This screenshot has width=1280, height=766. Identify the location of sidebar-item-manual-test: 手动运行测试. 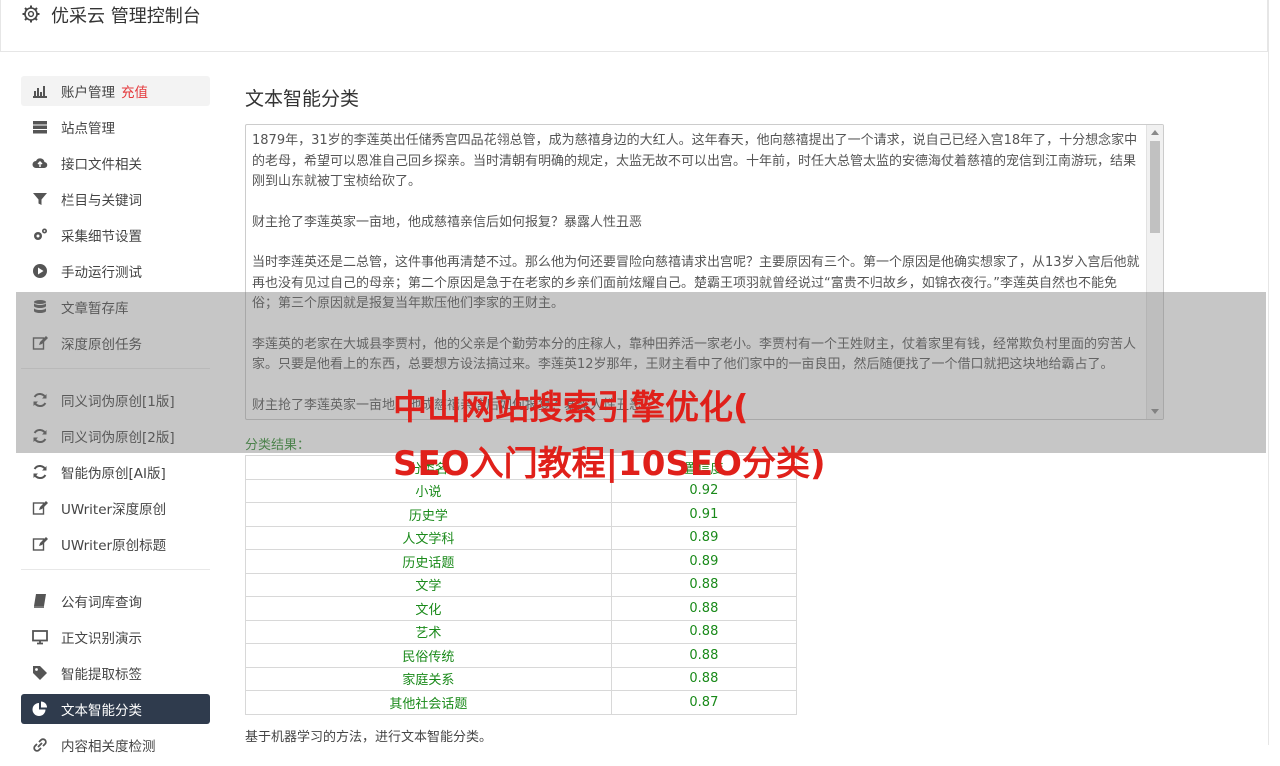
(115, 271).